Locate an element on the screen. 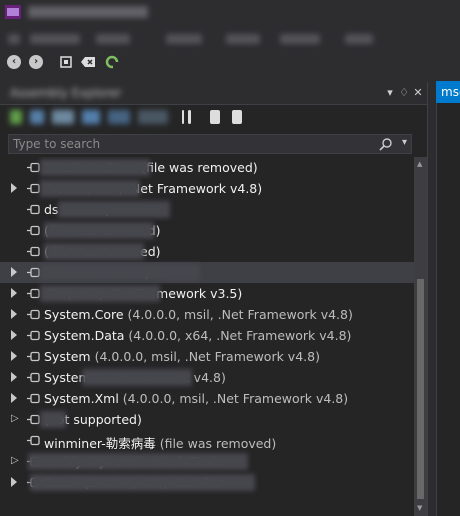 The height and width of the screenshot is (516, 460). list-item: ds moved) is located at coordinates (207, 209).